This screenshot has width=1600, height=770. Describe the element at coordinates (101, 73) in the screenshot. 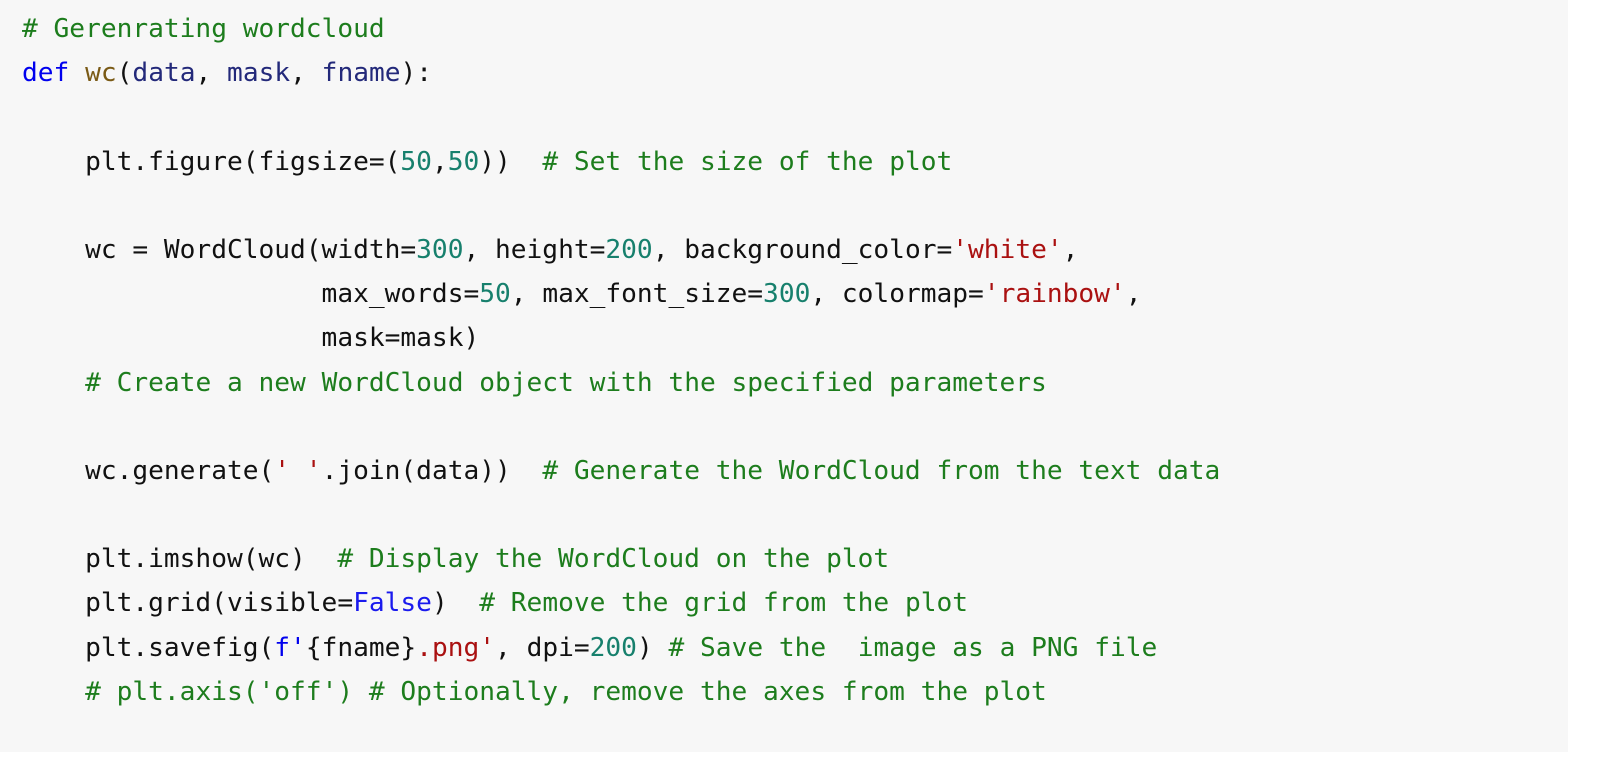

I see `code-token: wc` at that location.